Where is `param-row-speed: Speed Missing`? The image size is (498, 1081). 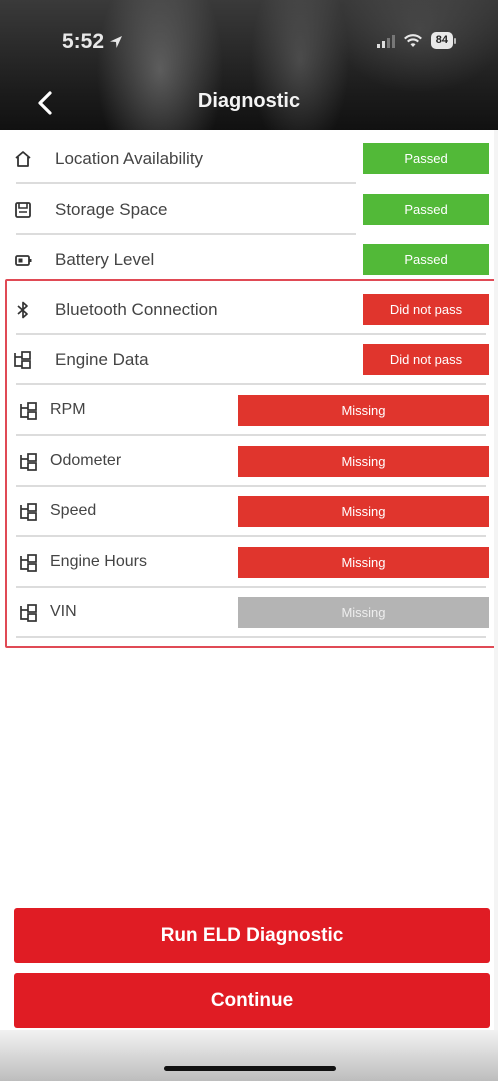 param-row-speed: Speed Missing is located at coordinates (251, 512).